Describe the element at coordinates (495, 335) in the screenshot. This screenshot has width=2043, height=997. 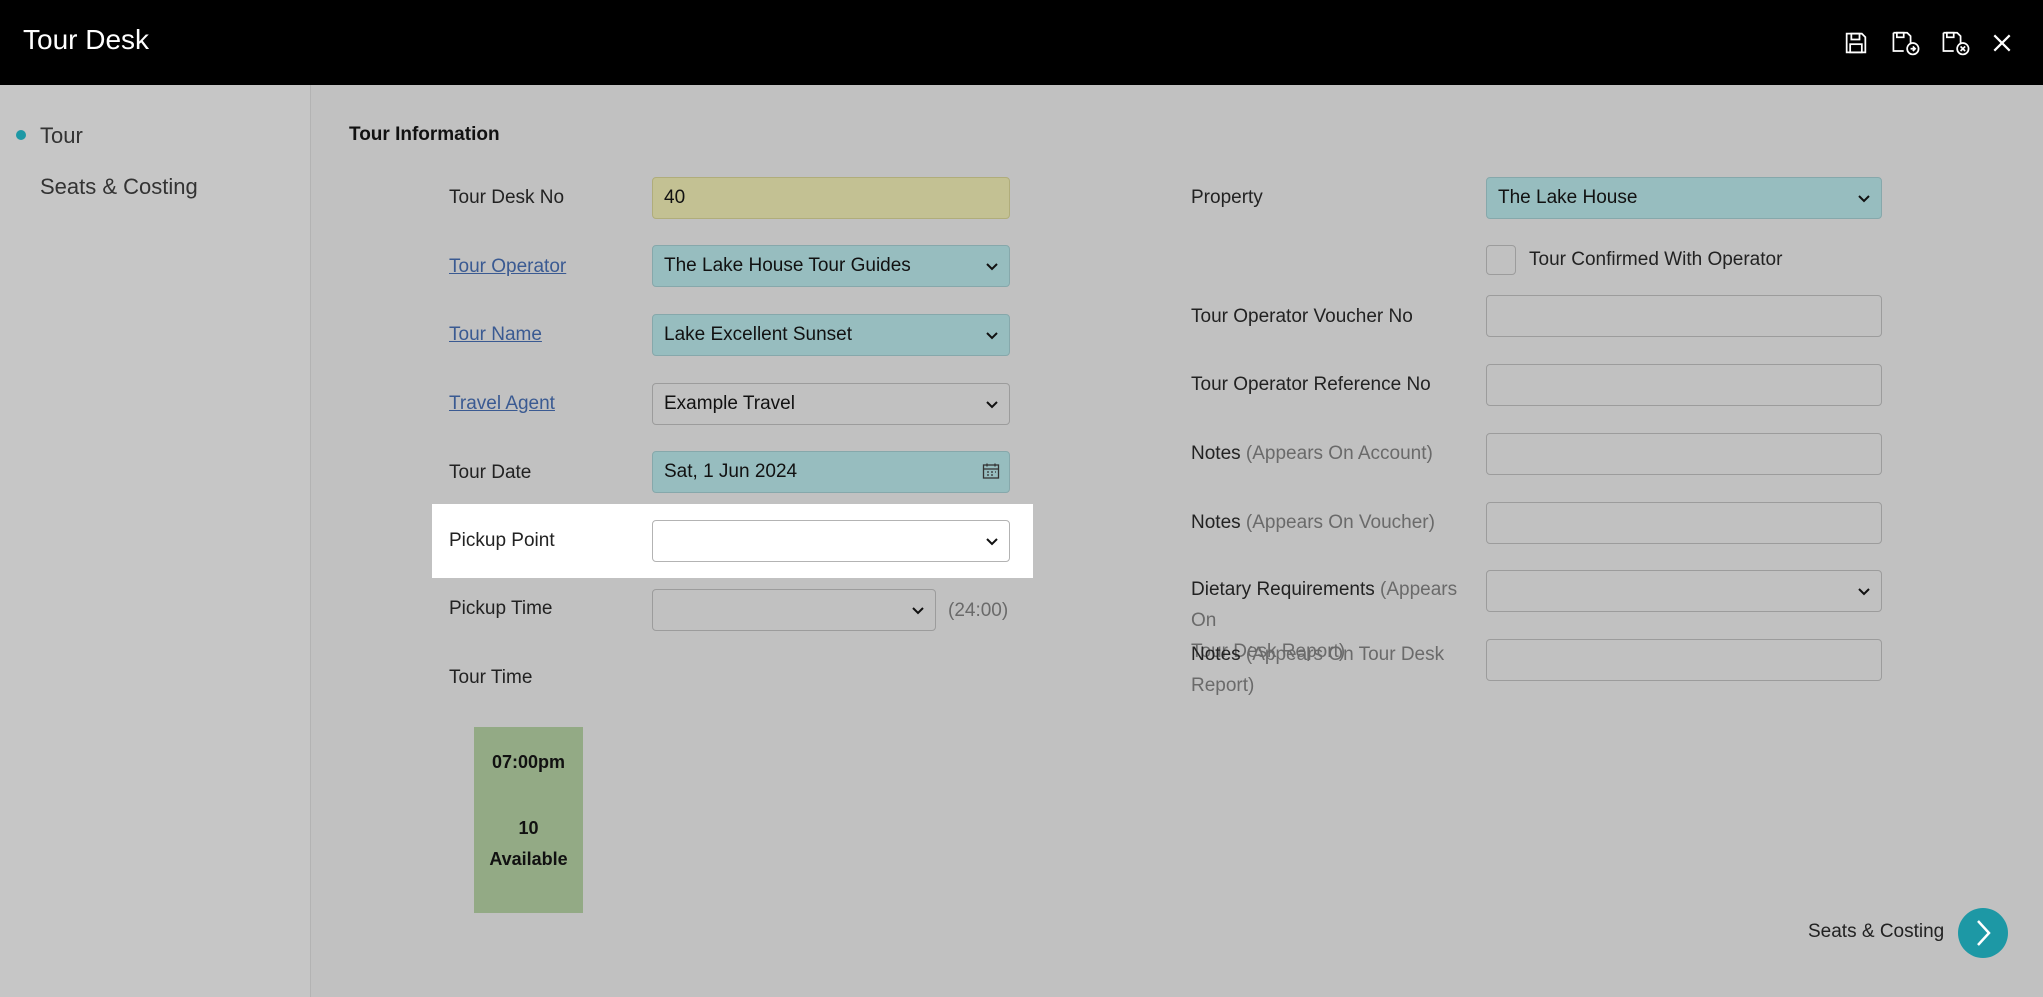
I see `tour-name-link: Tour Name` at that location.